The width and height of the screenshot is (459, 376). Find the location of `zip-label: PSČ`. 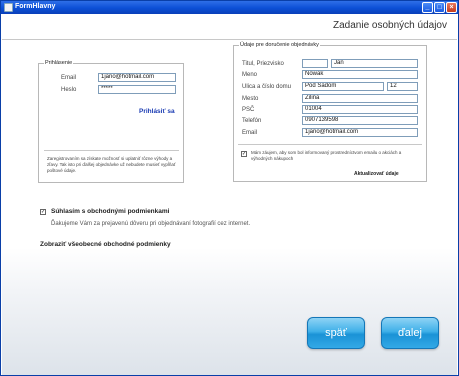

zip-label: PSČ is located at coordinates (248, 110).